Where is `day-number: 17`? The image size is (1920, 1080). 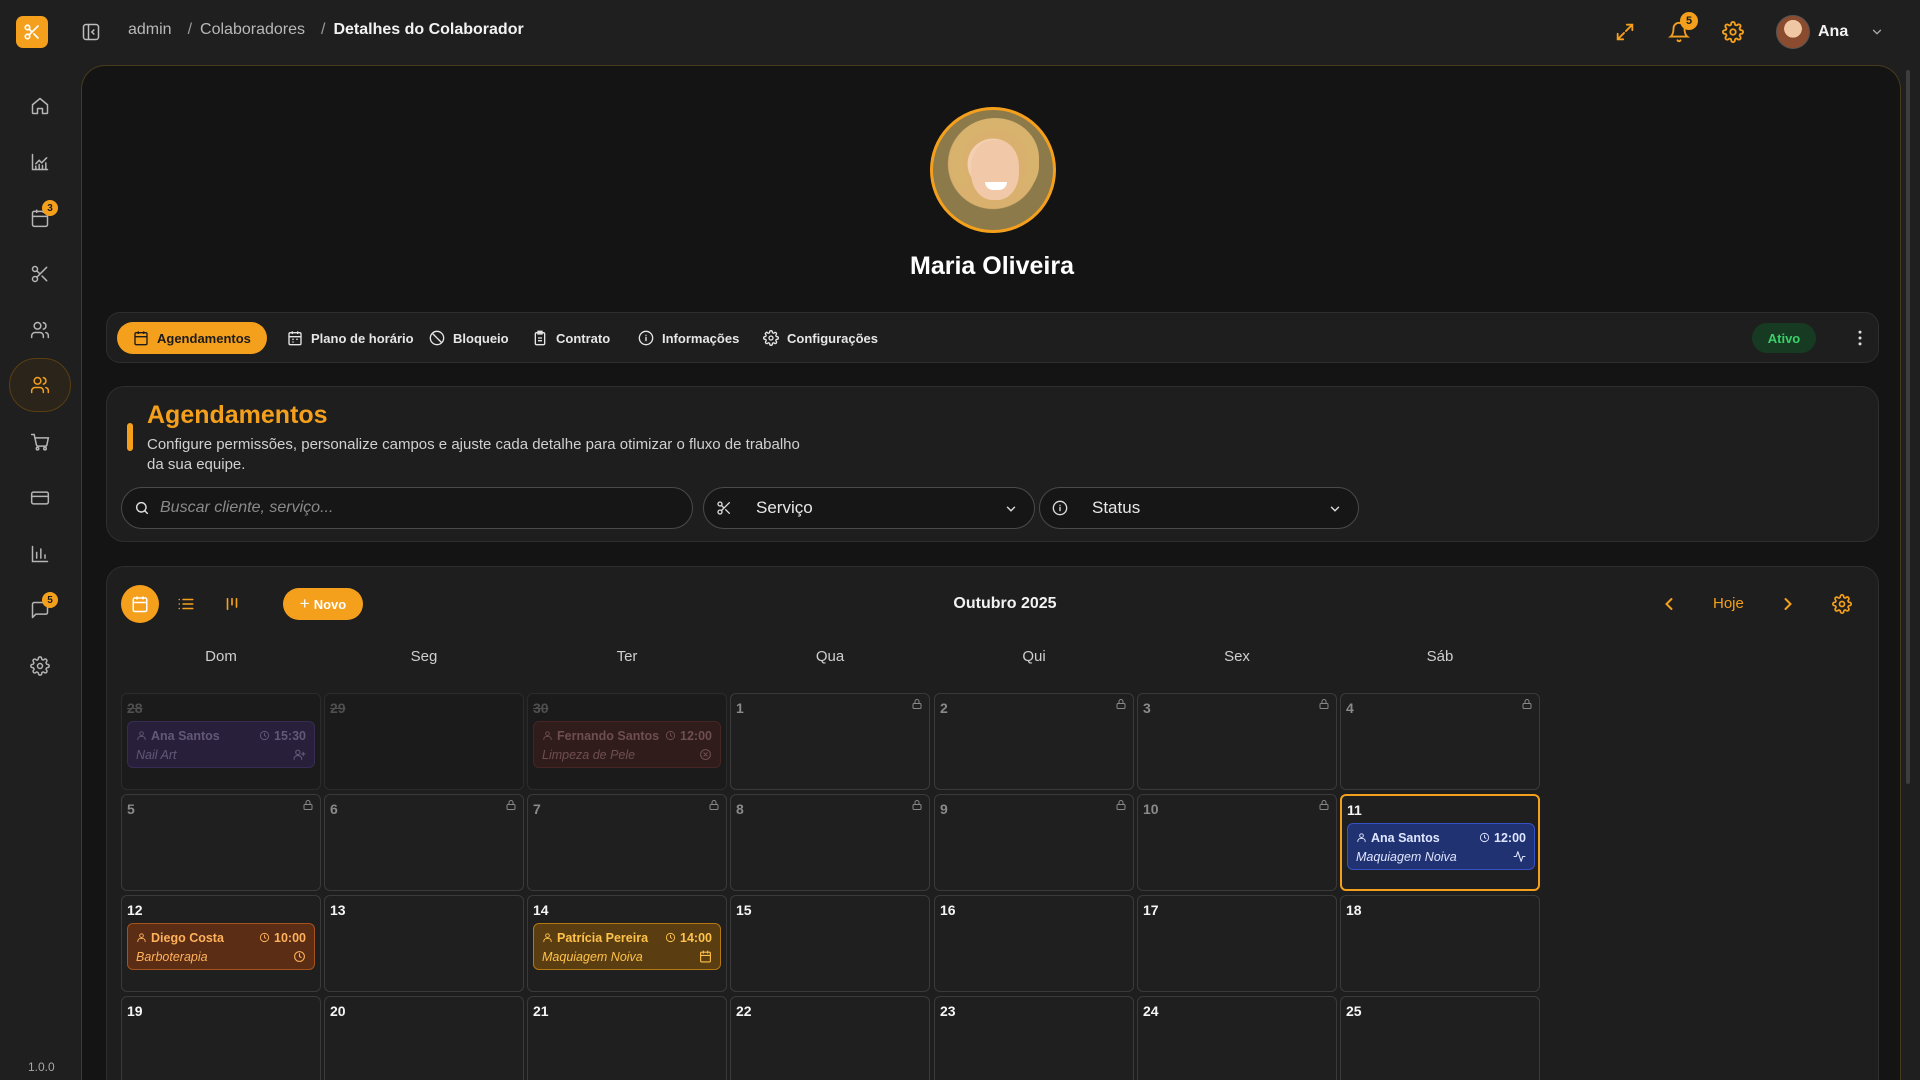 day-number: 17 is located at coordinates (1151, 910).